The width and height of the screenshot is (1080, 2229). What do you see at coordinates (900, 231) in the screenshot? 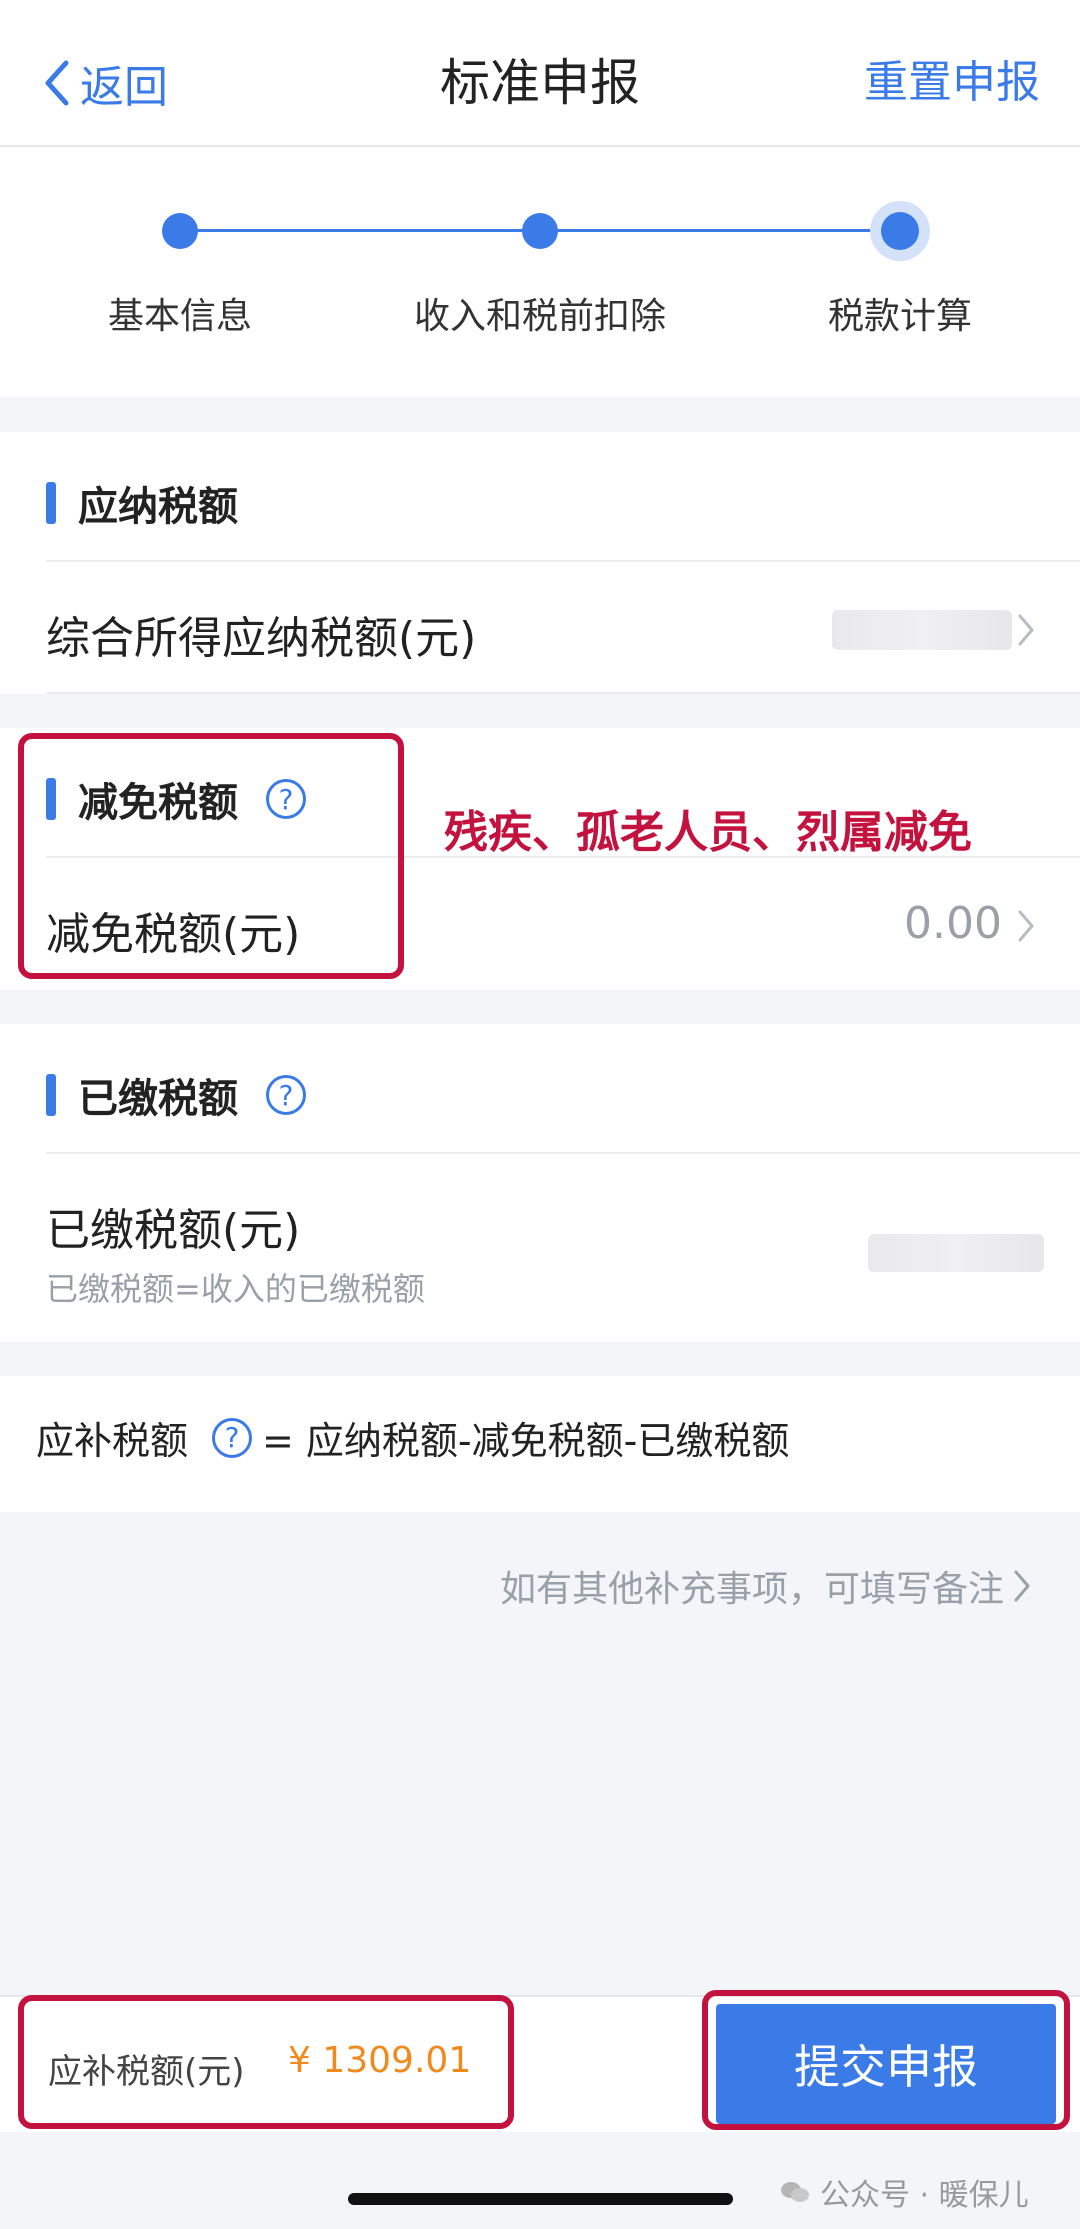
I see `step-dot-3-active` at bounding box center [900, 231].